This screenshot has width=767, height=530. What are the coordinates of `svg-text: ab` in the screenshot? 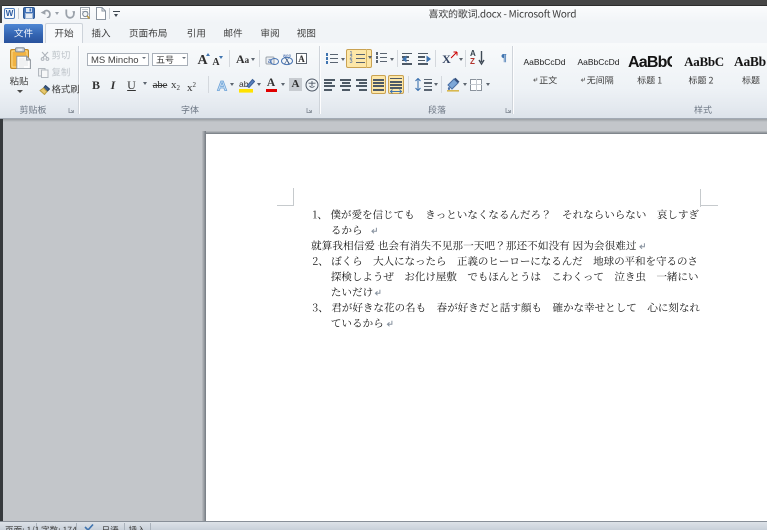 It's located at (244, 84).